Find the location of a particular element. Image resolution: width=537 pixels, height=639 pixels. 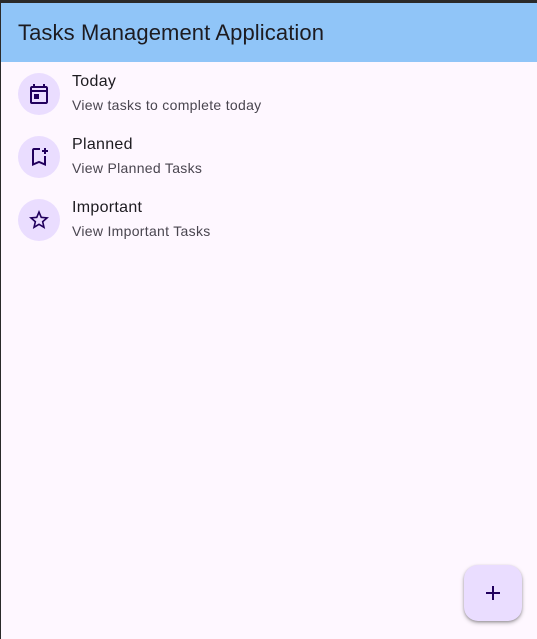

bookmark-add-icon is located at coordinates (39, 157).